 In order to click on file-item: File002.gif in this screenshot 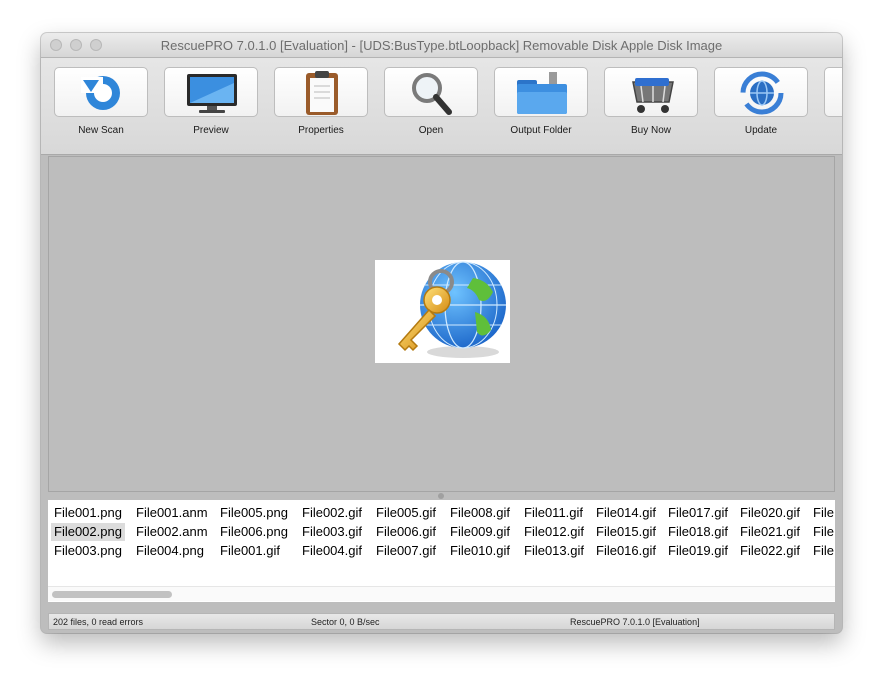, I will do `click(332, 513)`.